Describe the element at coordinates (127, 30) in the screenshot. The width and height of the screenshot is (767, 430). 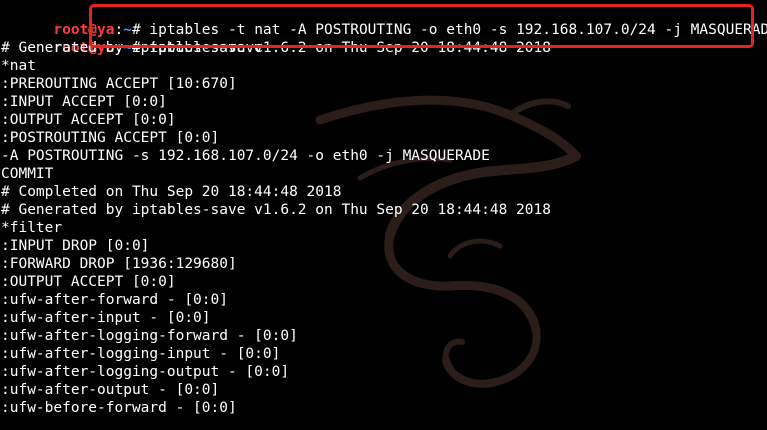
I see `prompt-path: ~` at that location.